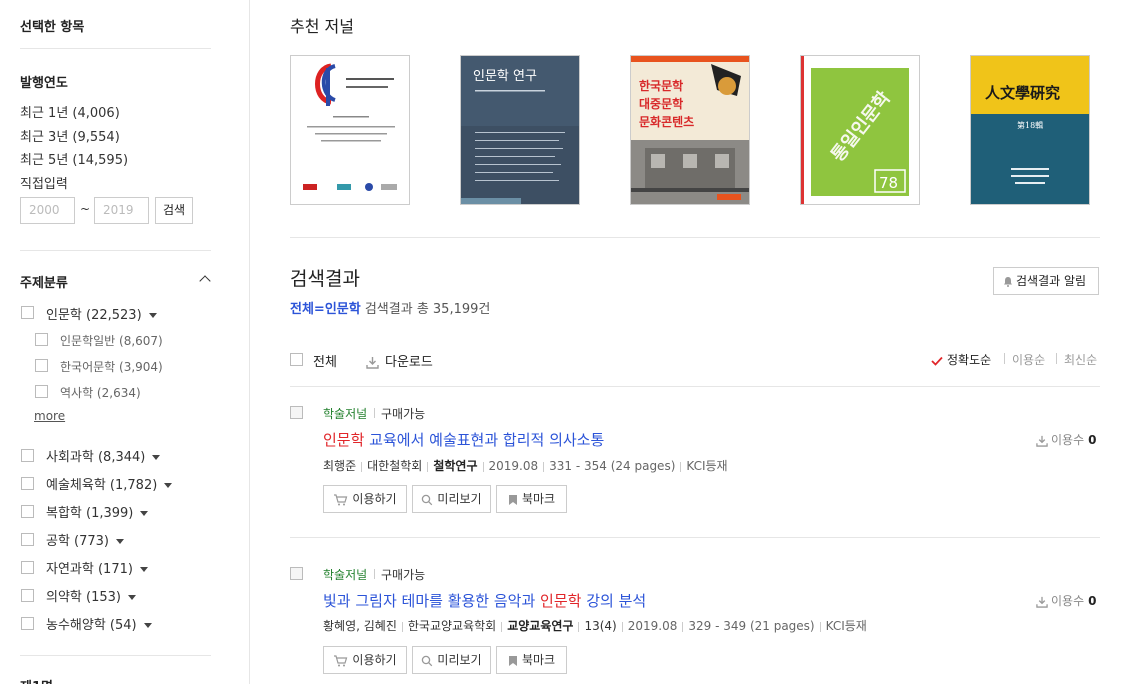  I want to click on category-label: 인문학 (22,523), so click(94, 315).